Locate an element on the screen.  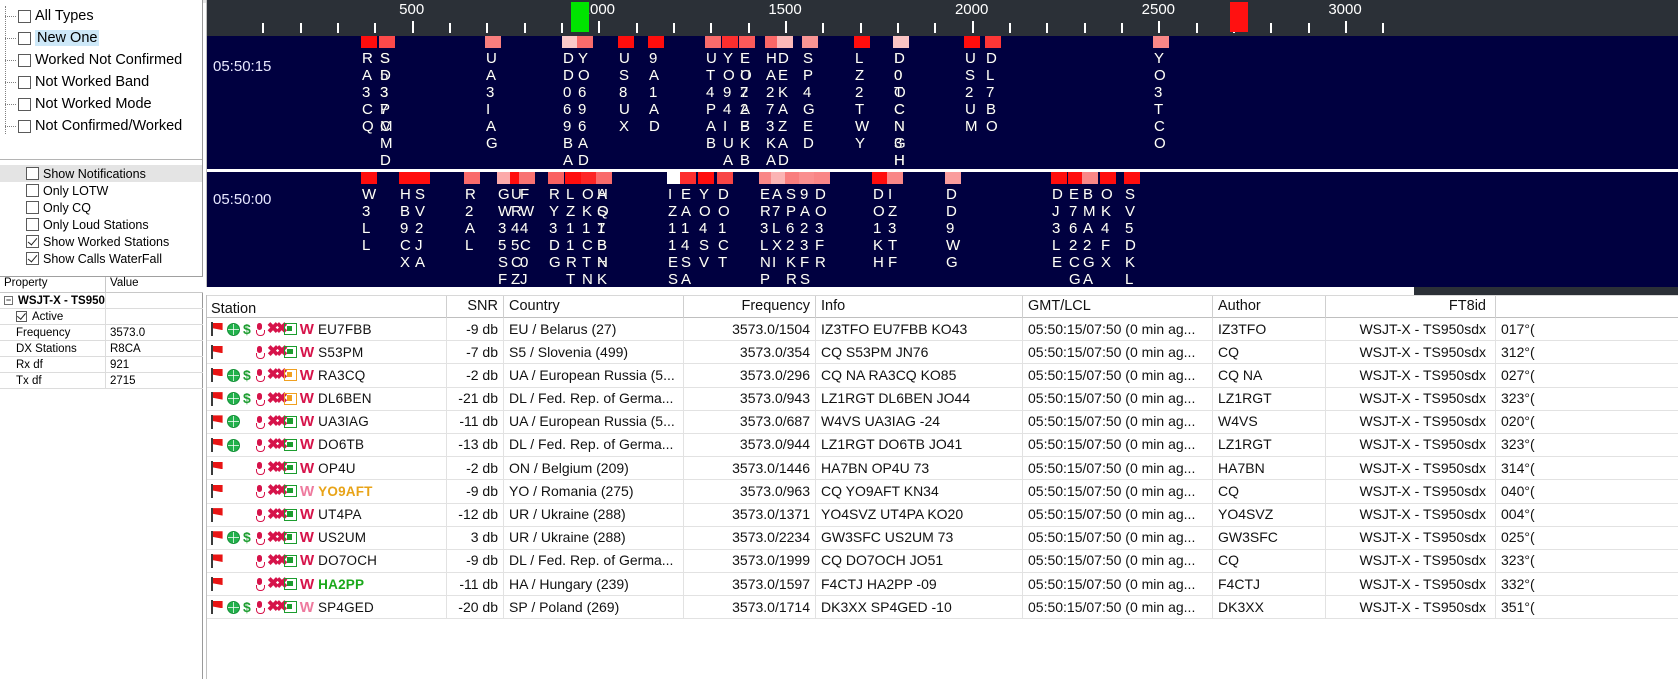
waterfall-callsign: D D 9 W G is located at coordinates (953, 228).